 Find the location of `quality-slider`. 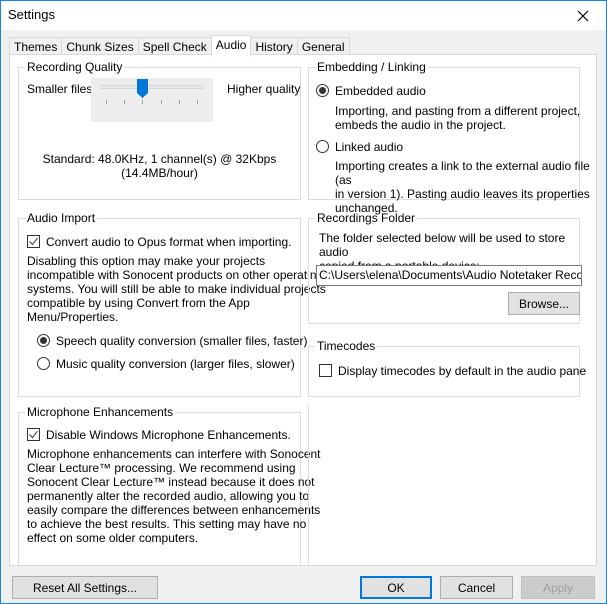

quality-slider is located at coordinates (152, 100).